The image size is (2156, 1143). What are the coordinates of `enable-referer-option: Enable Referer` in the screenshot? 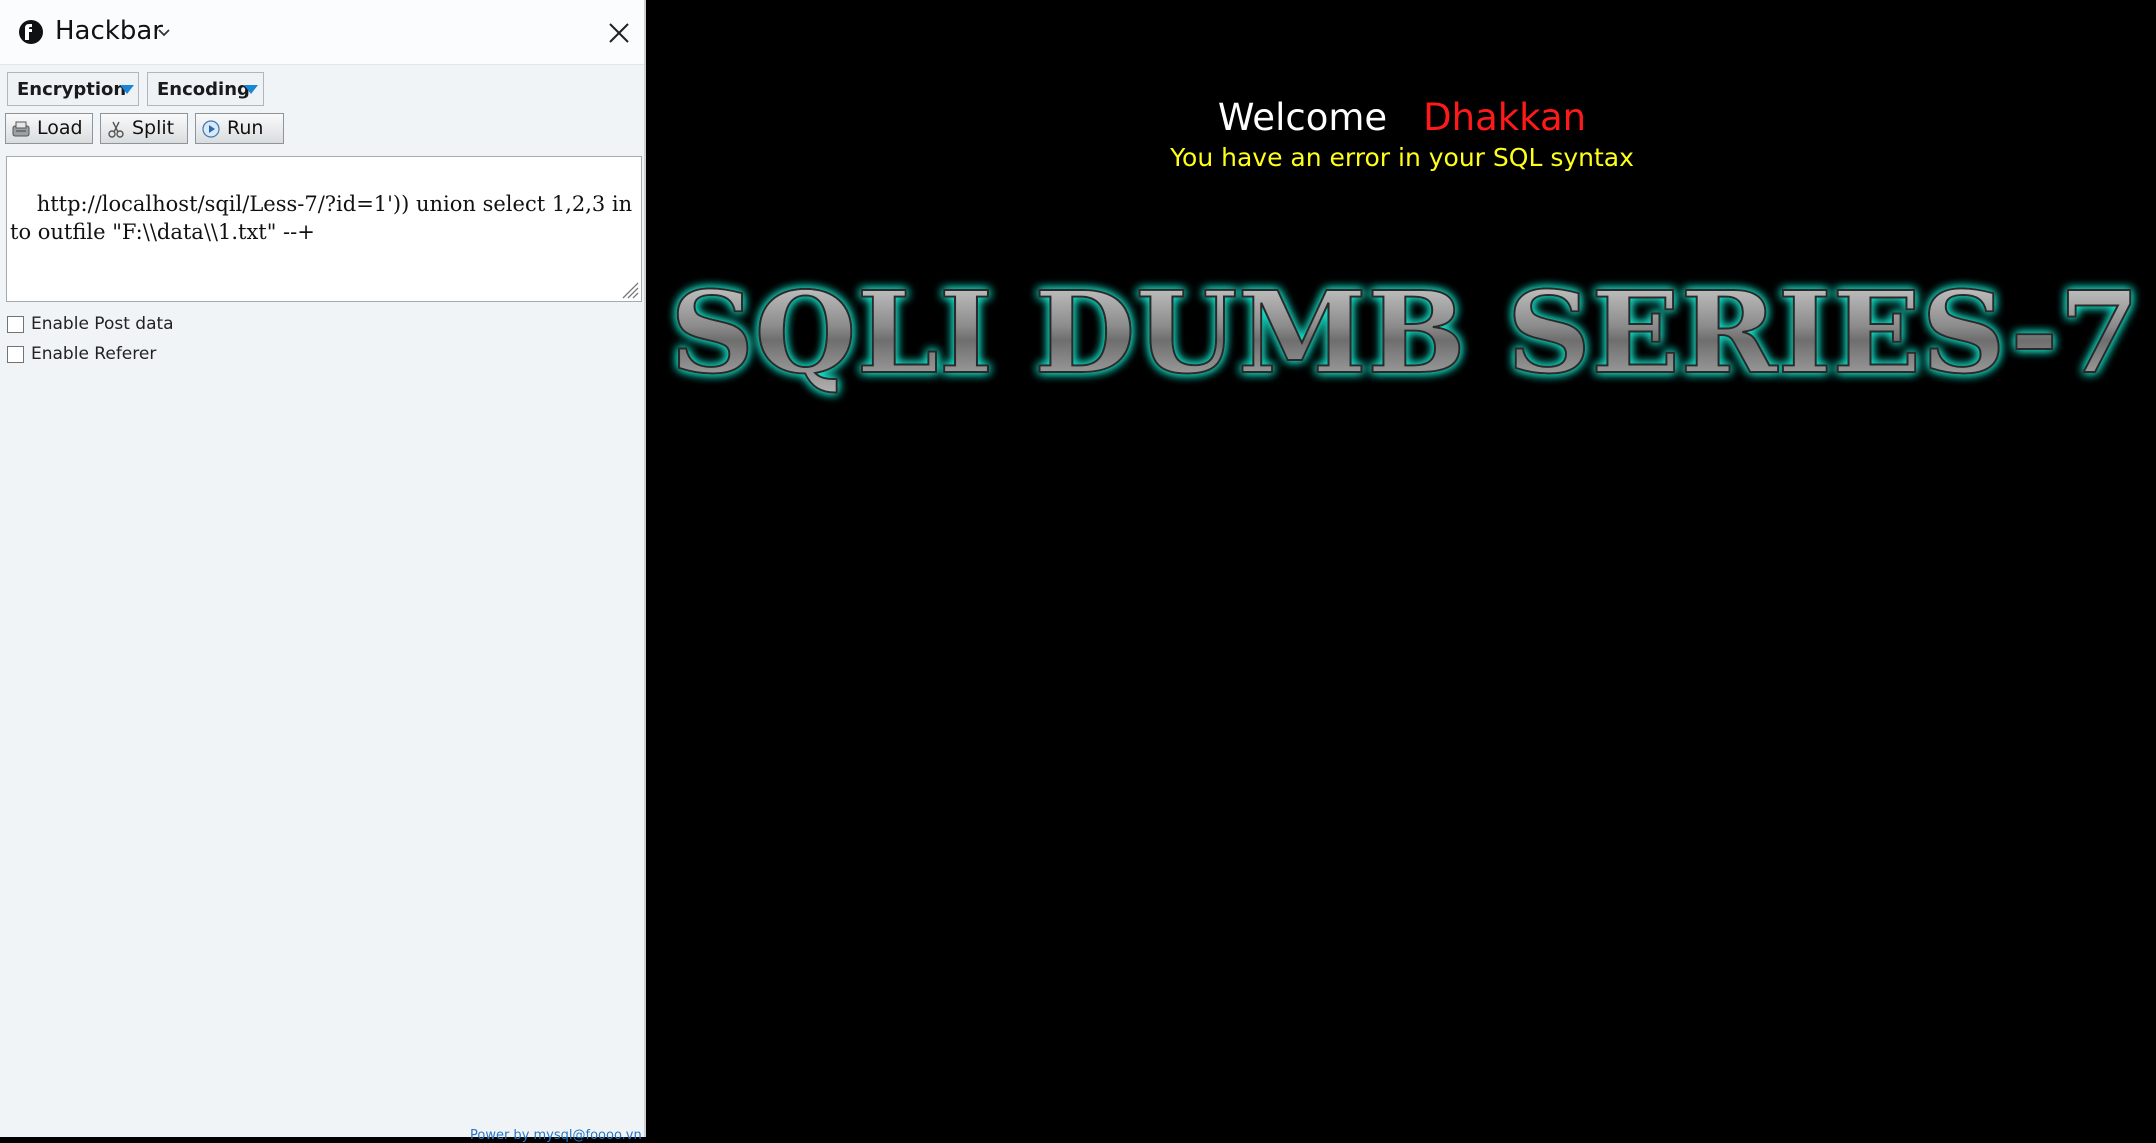 It's located at (81, 354).